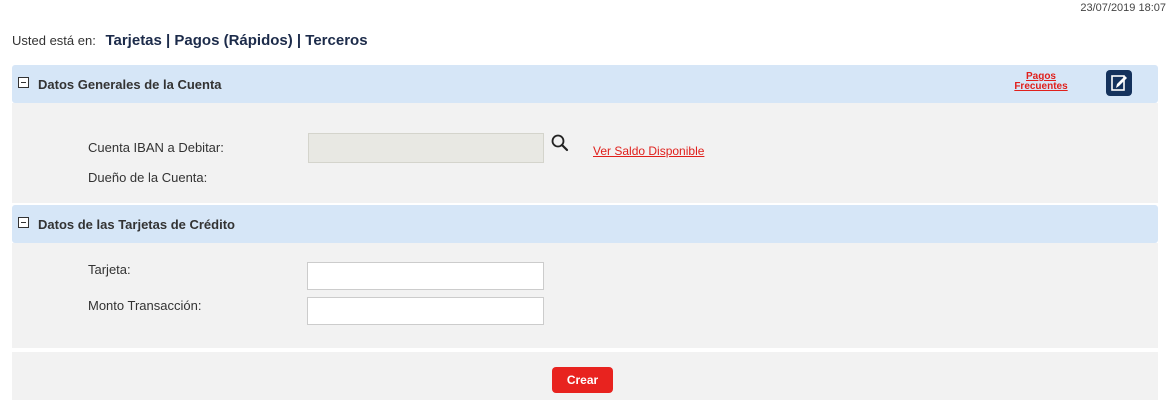  I want to click on pagos-frecuentes-link: Pagos Frecuentes, so click(1041, 82).